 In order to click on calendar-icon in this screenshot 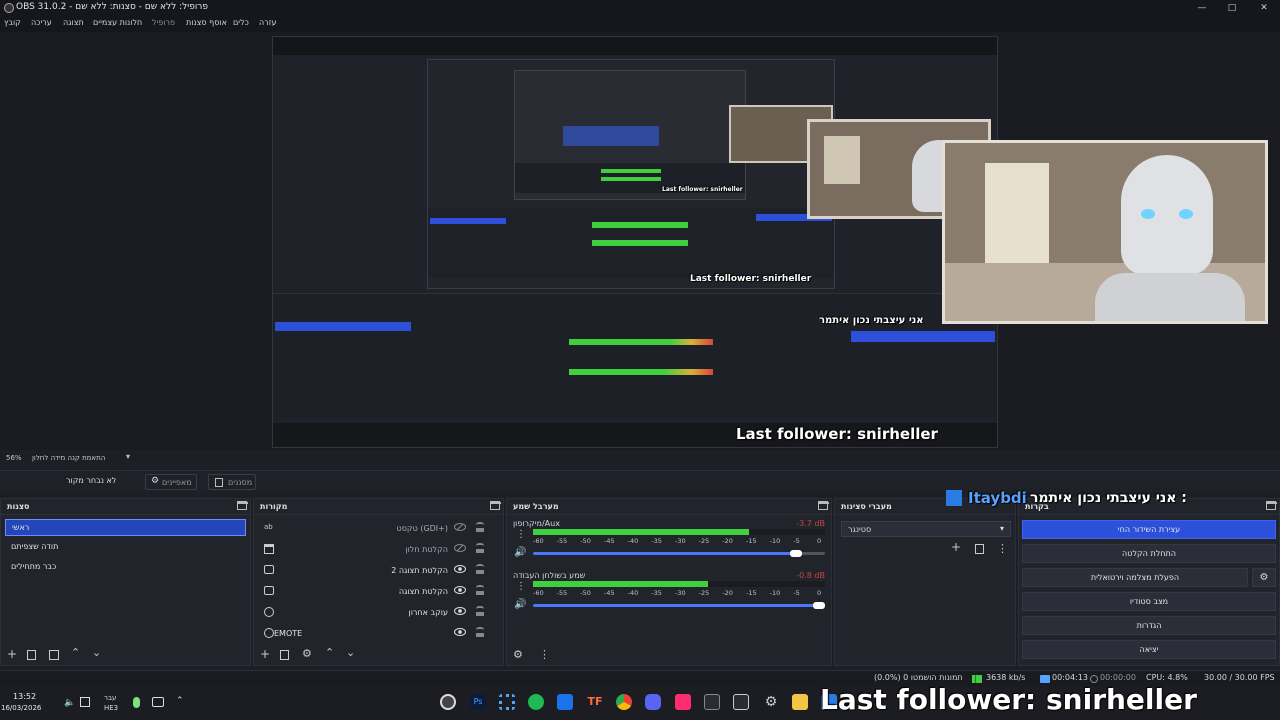, I will do `click(741, 702)`.